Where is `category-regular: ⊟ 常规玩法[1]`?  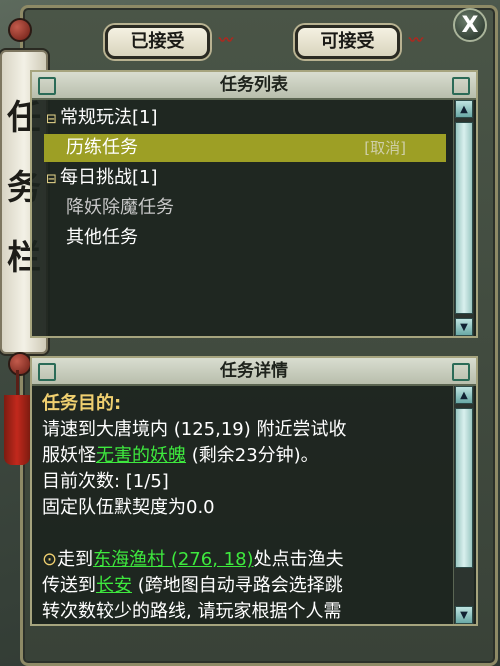 category-regular: ⊟ 常规玩法[1] is located at coordinates (102, 118).